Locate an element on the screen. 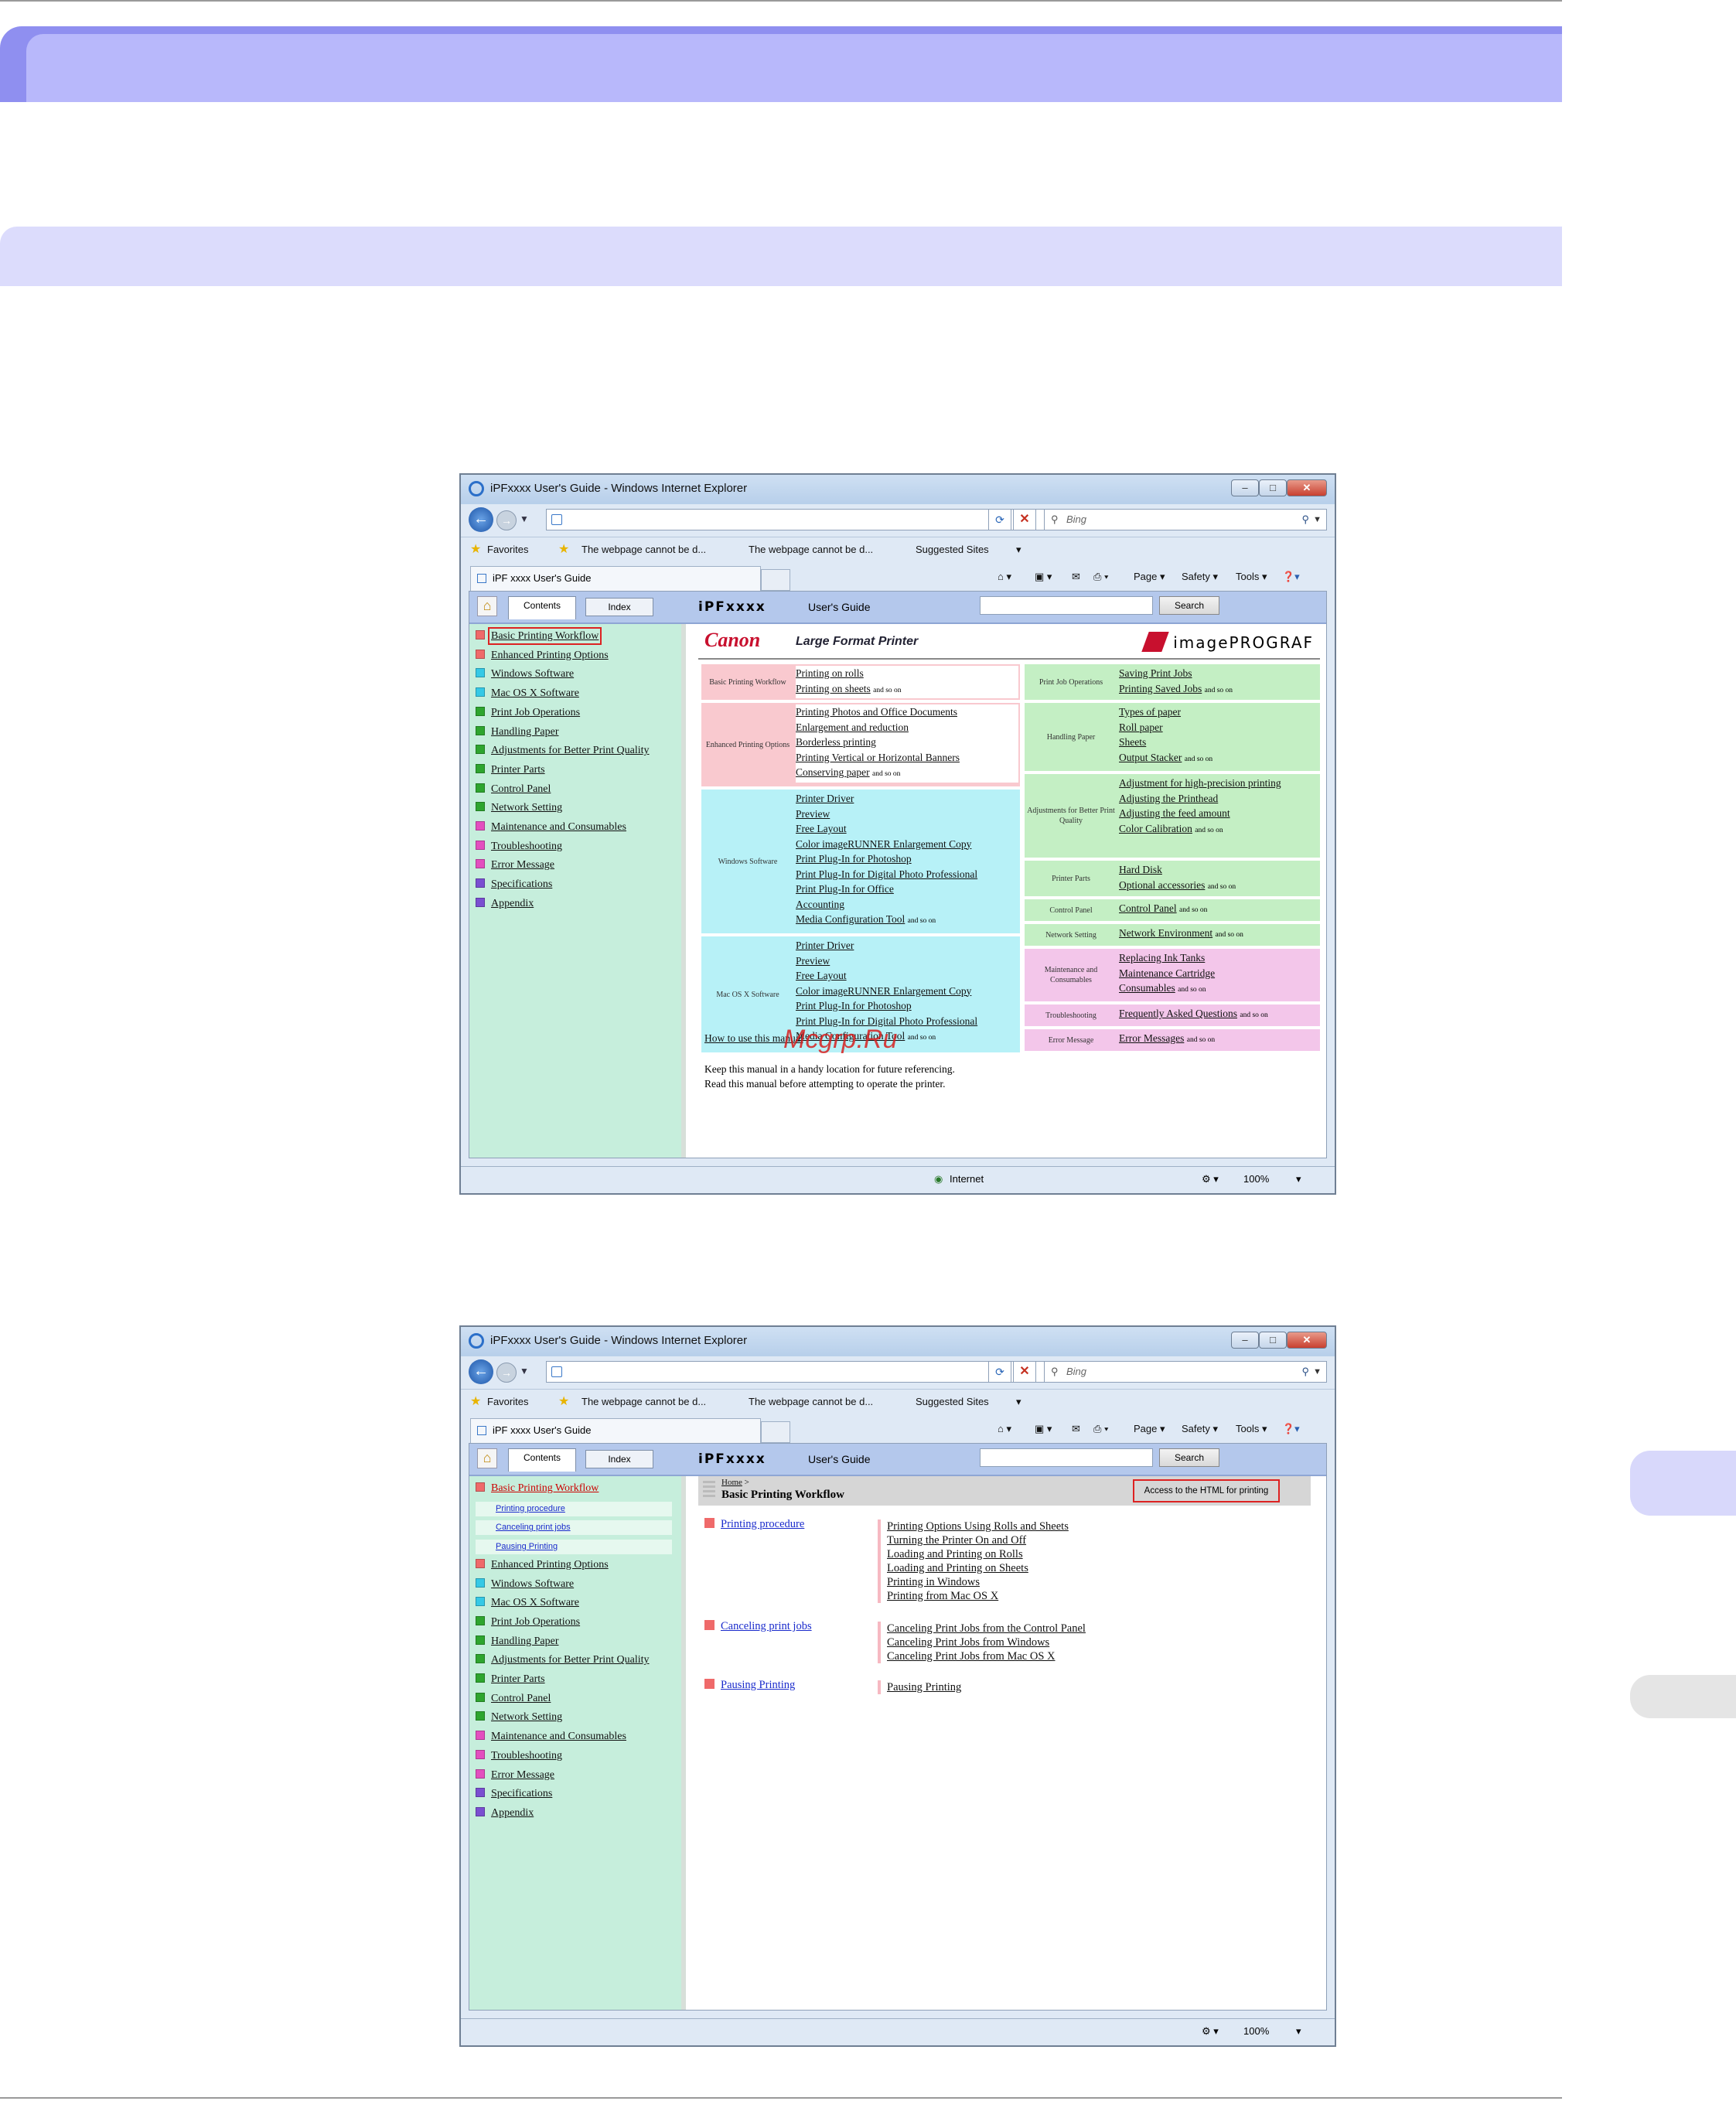  safety-menu: Safety ▾ is located at coordinates (1200, 577).